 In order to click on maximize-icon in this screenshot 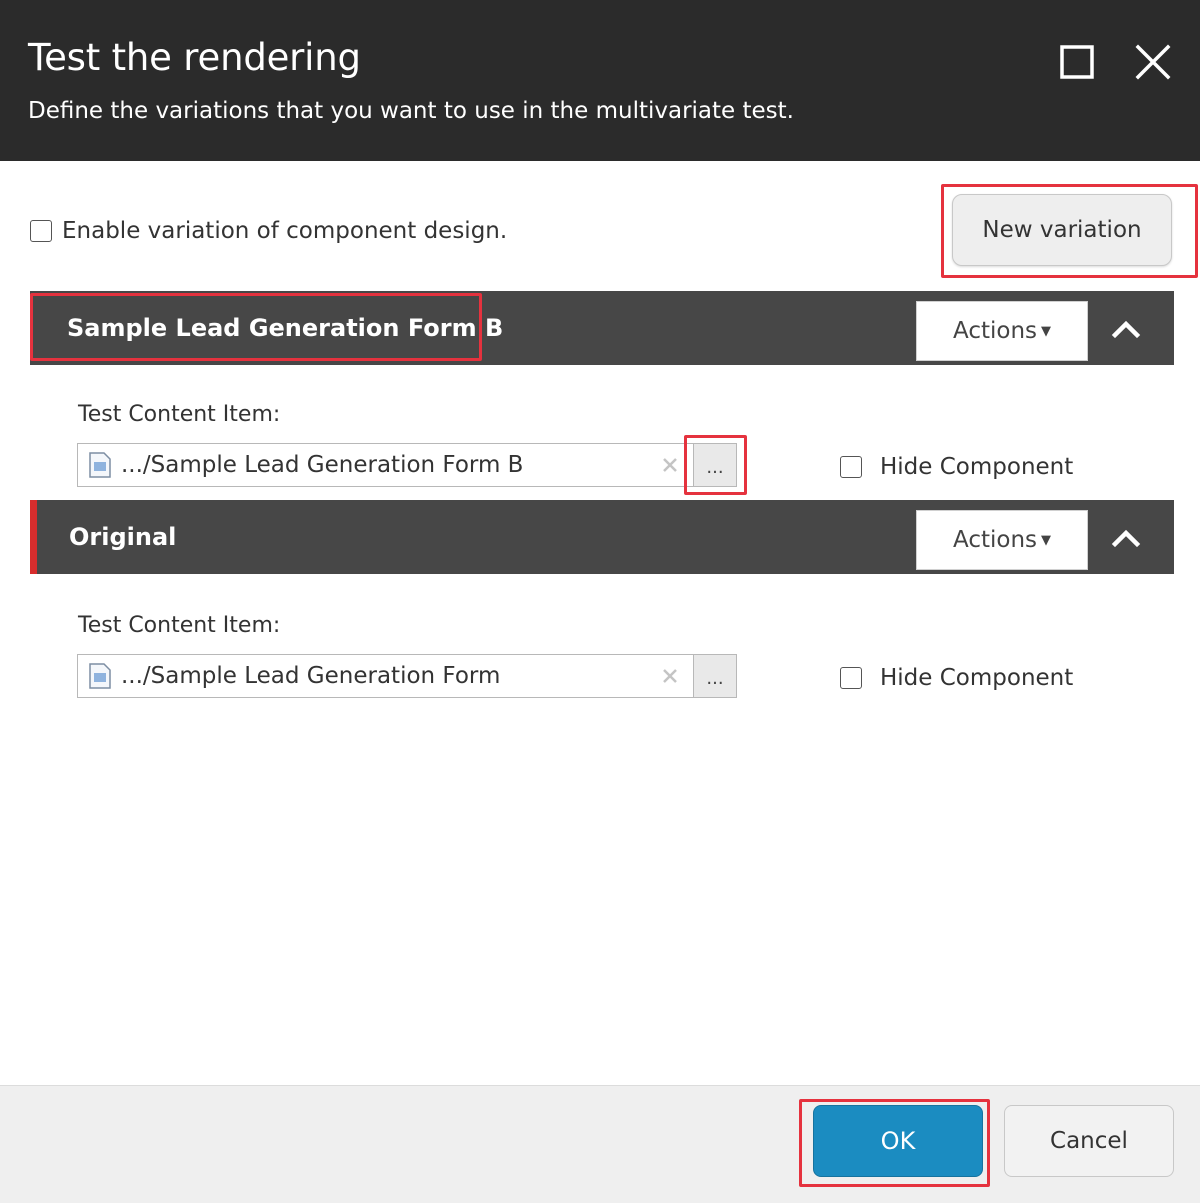, I will do `click(1077, 62)`.